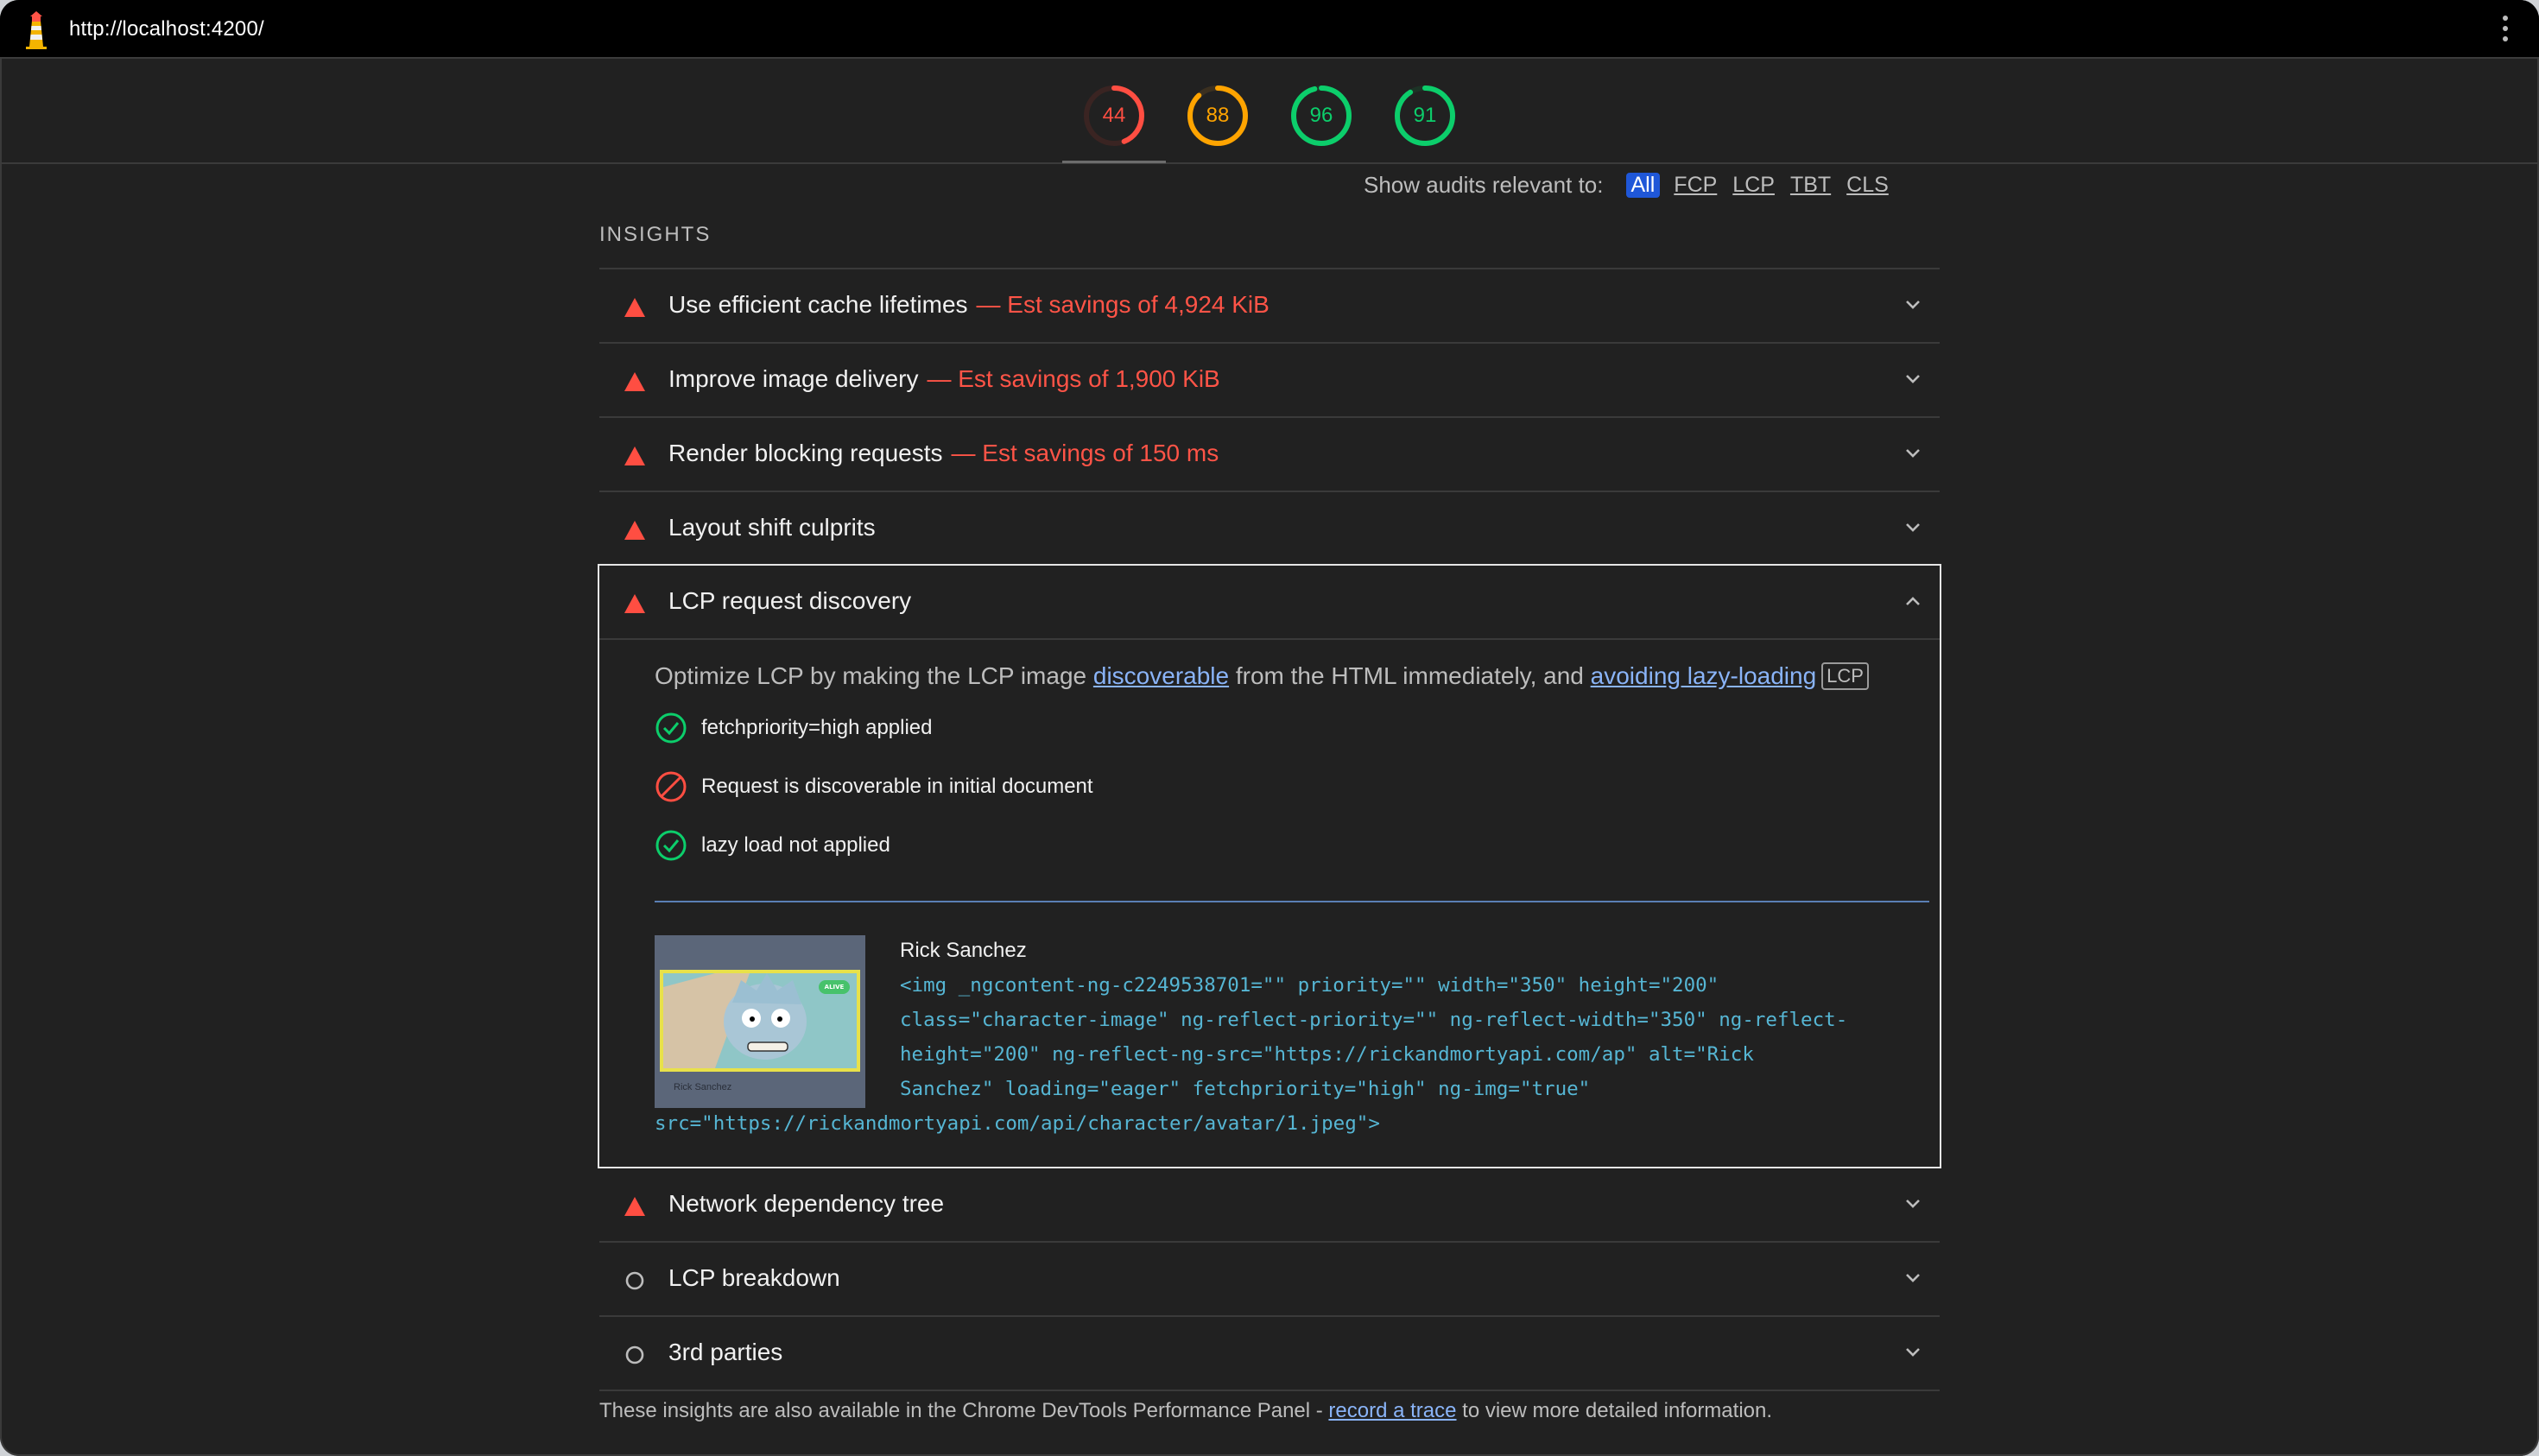 Image resolution: width=2539 pixels, height=1456 pixels. I want to click on check-item: fetchpriority=high applied, so click(794, 728).